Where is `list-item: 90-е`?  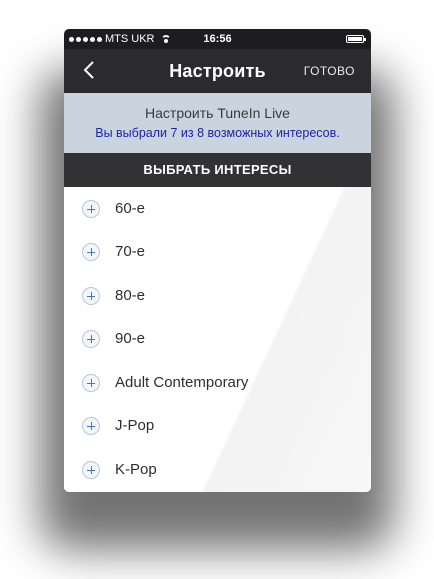 list-item: 90-е is located at coordinates (217, 338).